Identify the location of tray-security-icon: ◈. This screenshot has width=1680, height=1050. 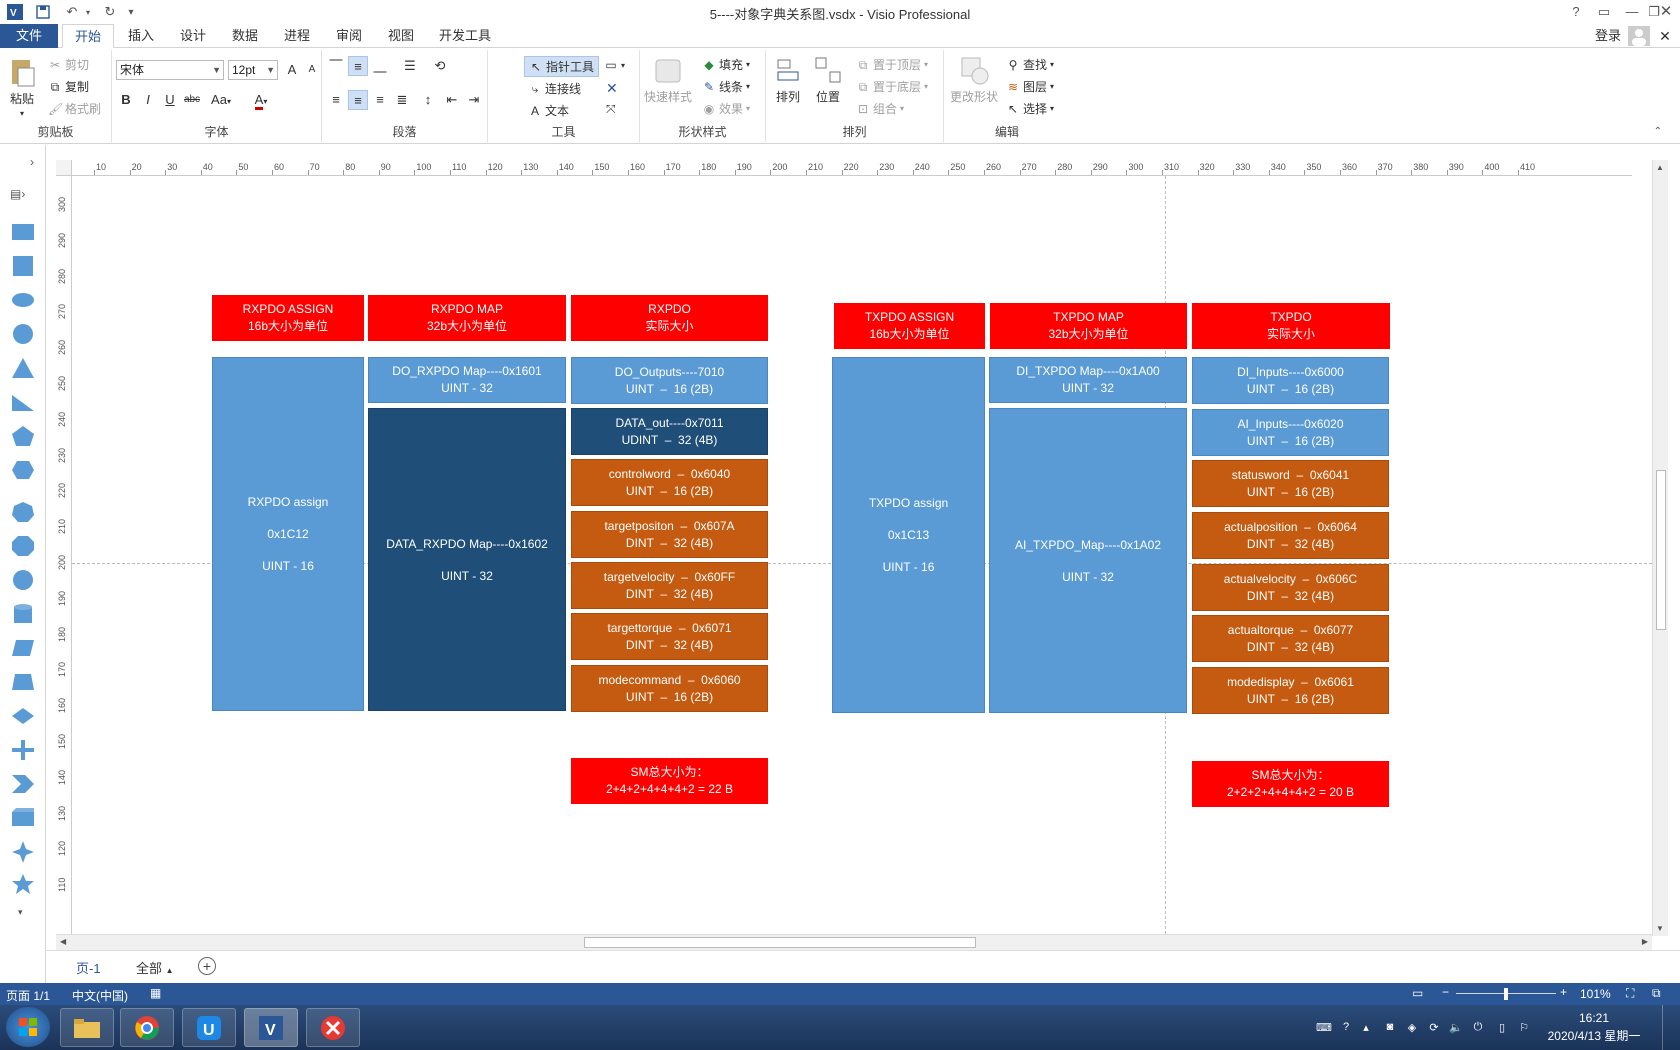
(1412, 1027).